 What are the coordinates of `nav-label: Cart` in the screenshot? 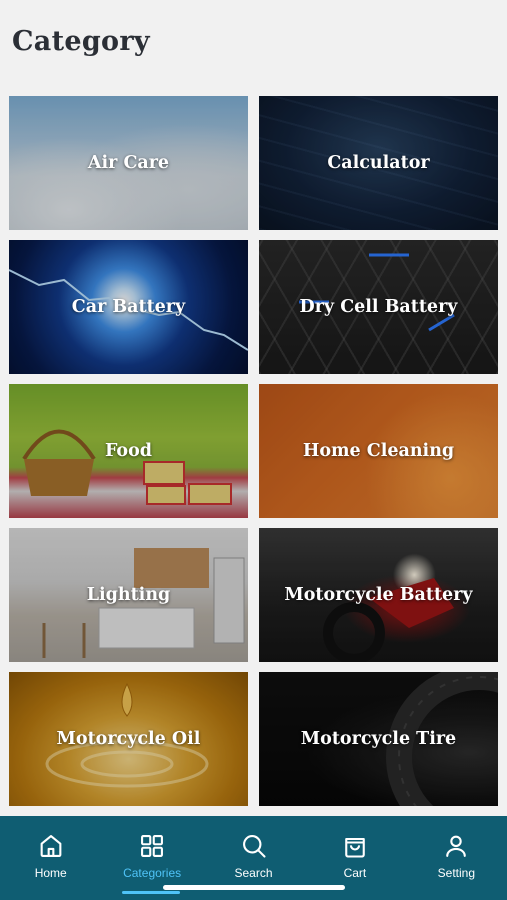 It's located at (355, 873).